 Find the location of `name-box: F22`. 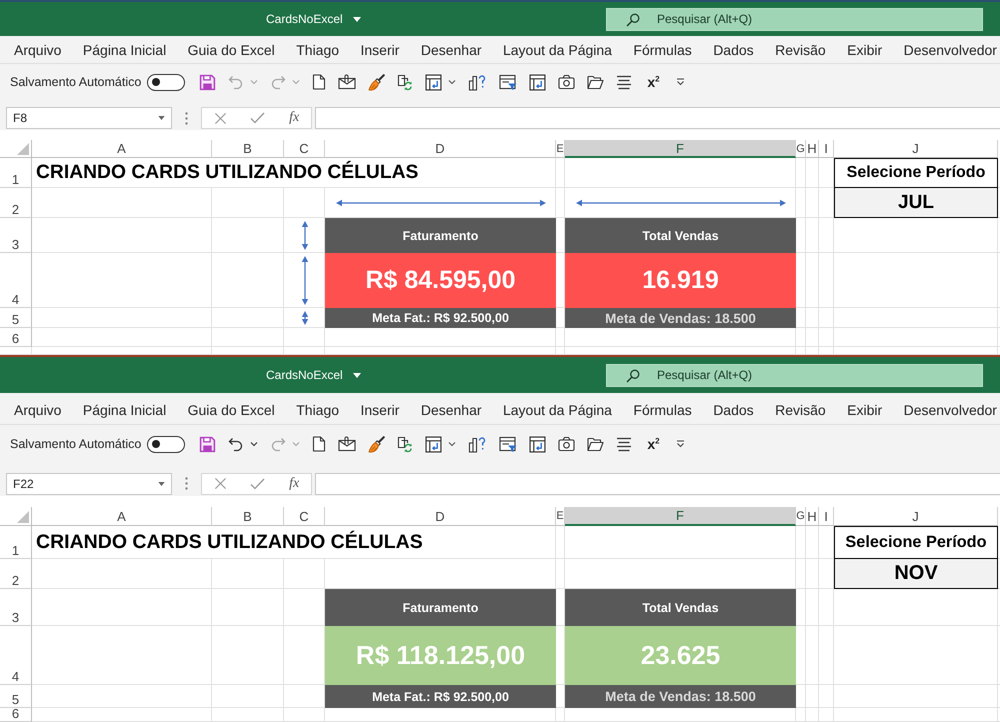

name-box: F22 is located at coordinates (89, 483).